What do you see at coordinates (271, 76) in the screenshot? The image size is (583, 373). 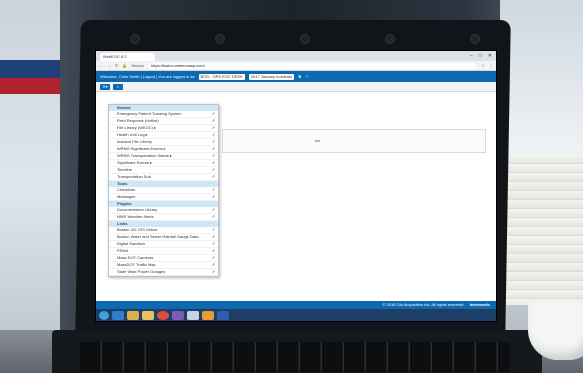 I see `incident-select: 2017 January Incidents` at bounding box center [271, 76].